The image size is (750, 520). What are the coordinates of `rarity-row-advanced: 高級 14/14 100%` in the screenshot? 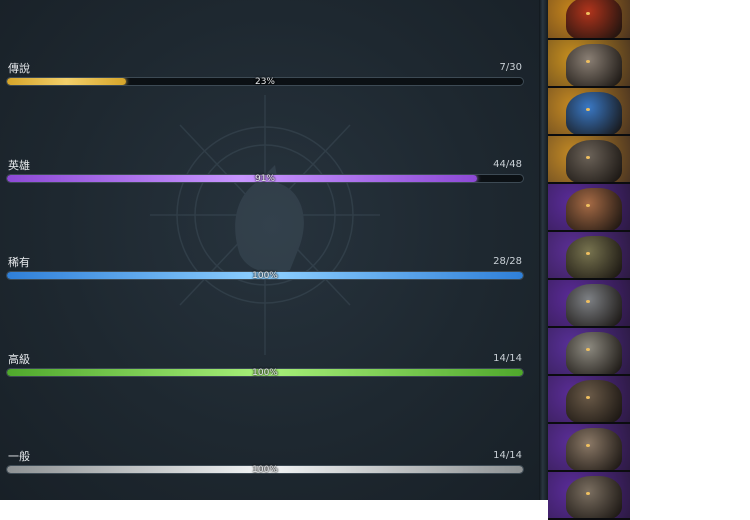 It's located at (265, 371).